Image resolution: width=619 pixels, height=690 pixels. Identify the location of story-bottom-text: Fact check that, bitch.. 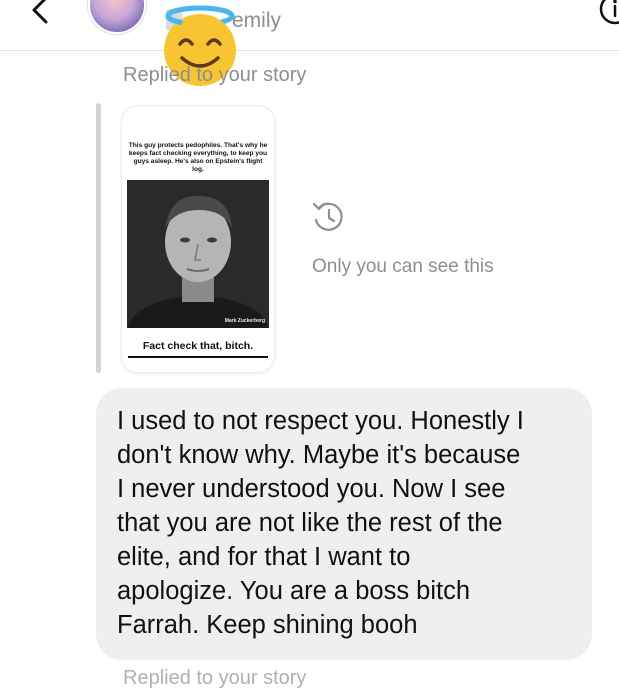
(198, 346).